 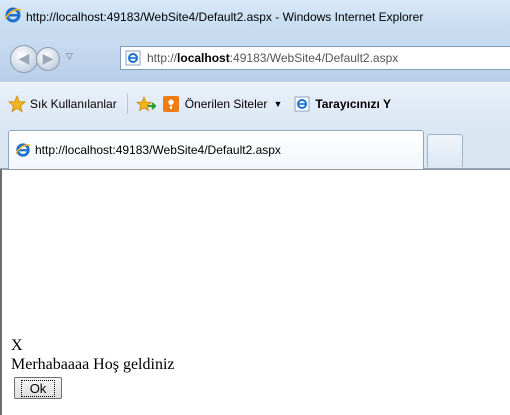 I want to click on new-tab-button, so click(x=445, y=150).